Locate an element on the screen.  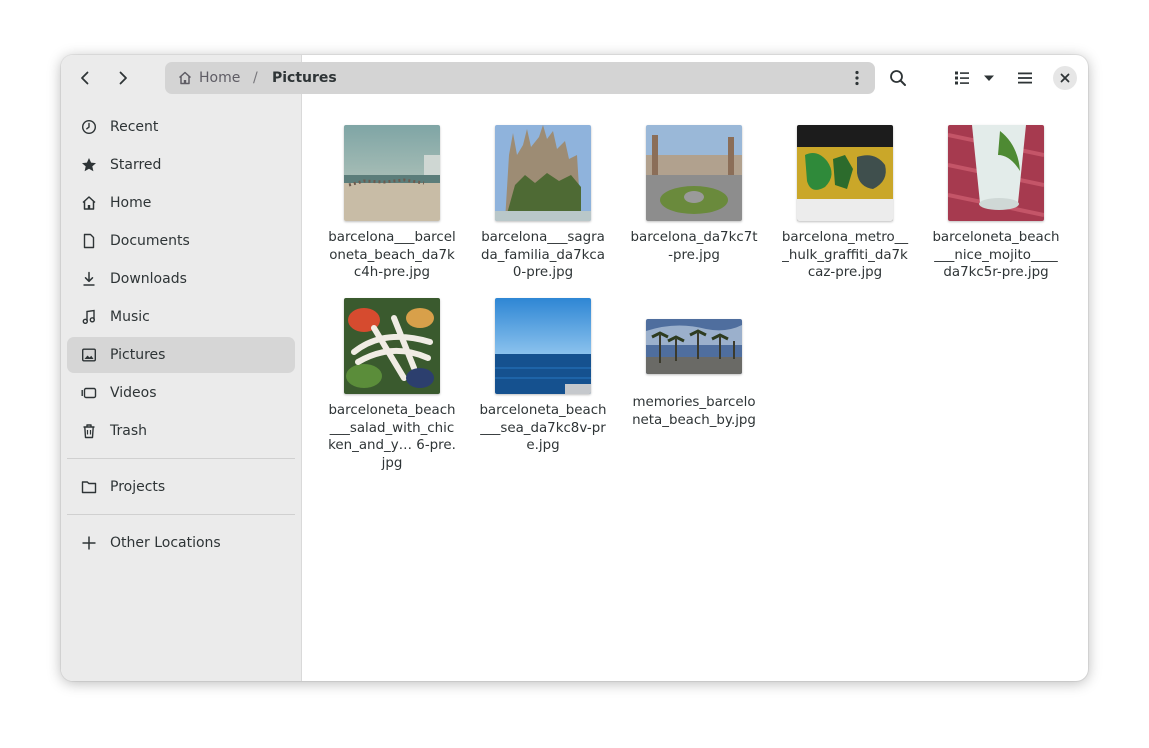
forward-button is located at coordinates (123, 78).